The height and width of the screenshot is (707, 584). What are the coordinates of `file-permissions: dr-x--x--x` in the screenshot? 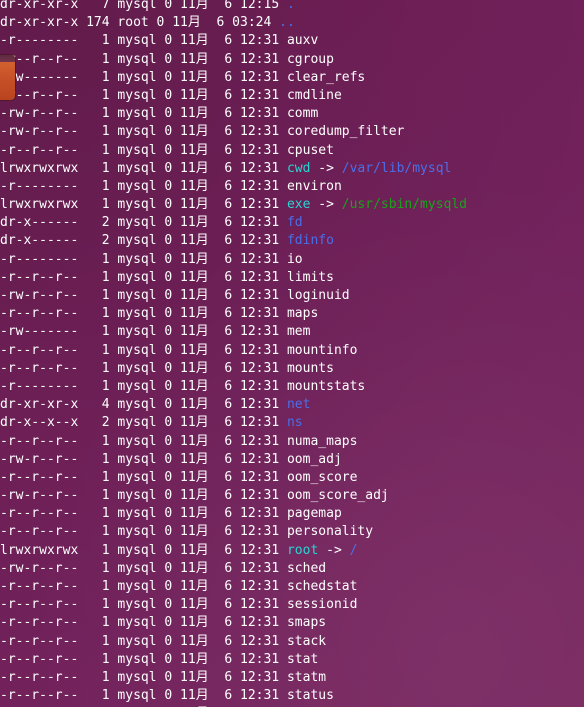 It's located at (39, 423).